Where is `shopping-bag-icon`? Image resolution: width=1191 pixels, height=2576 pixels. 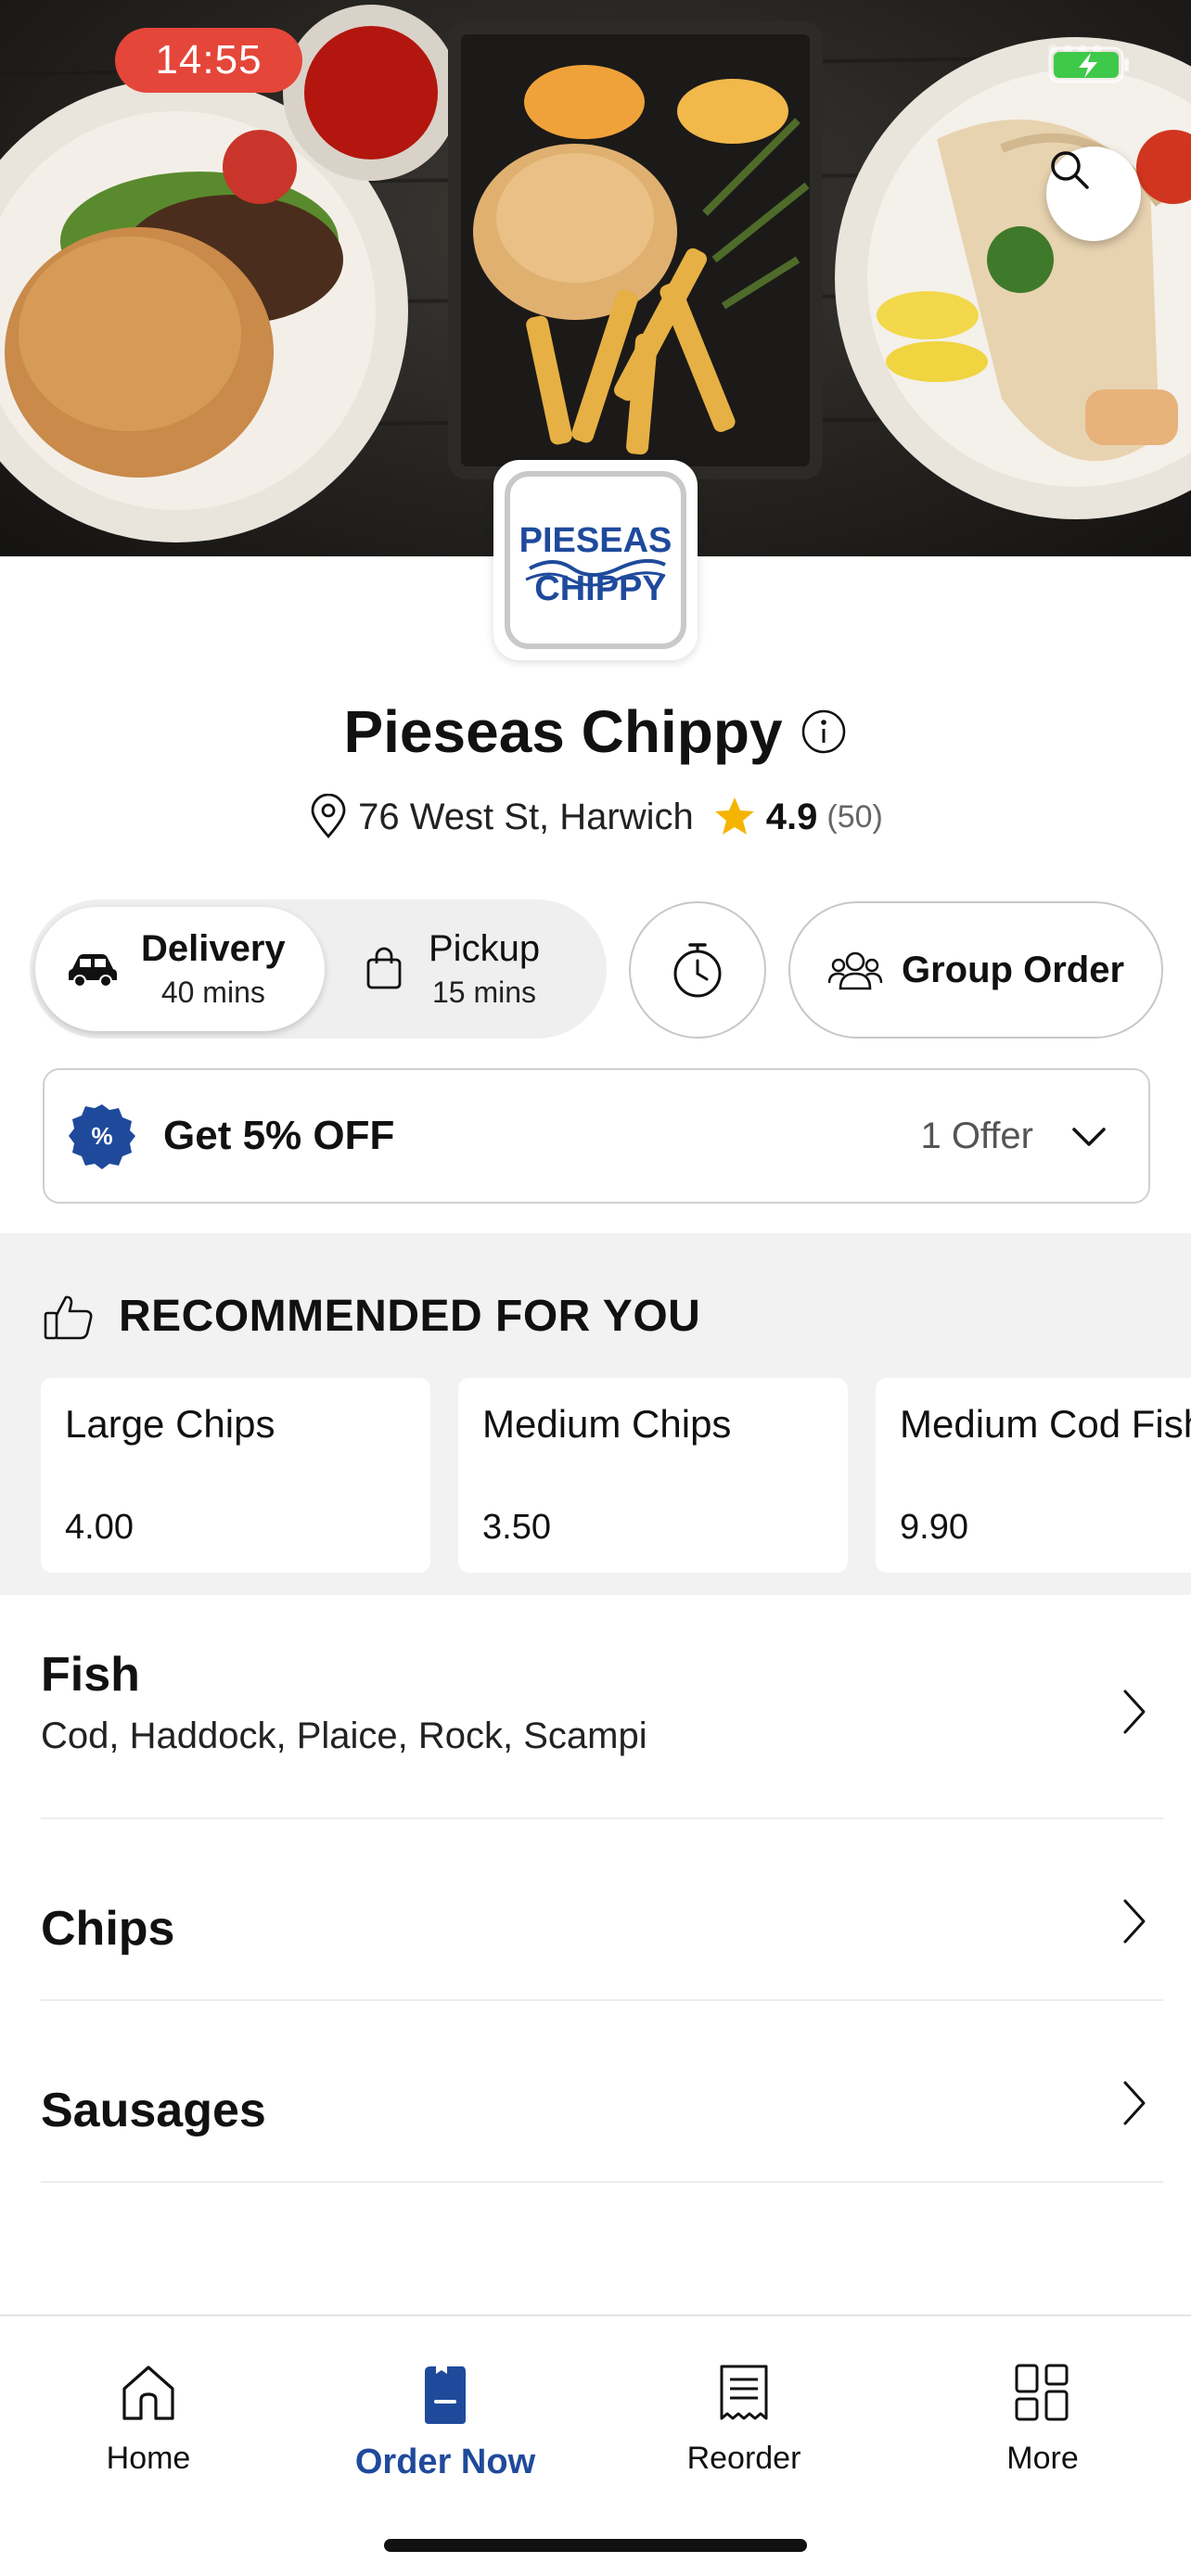 shopping-bag-icon is located at coordinates (384, 968).